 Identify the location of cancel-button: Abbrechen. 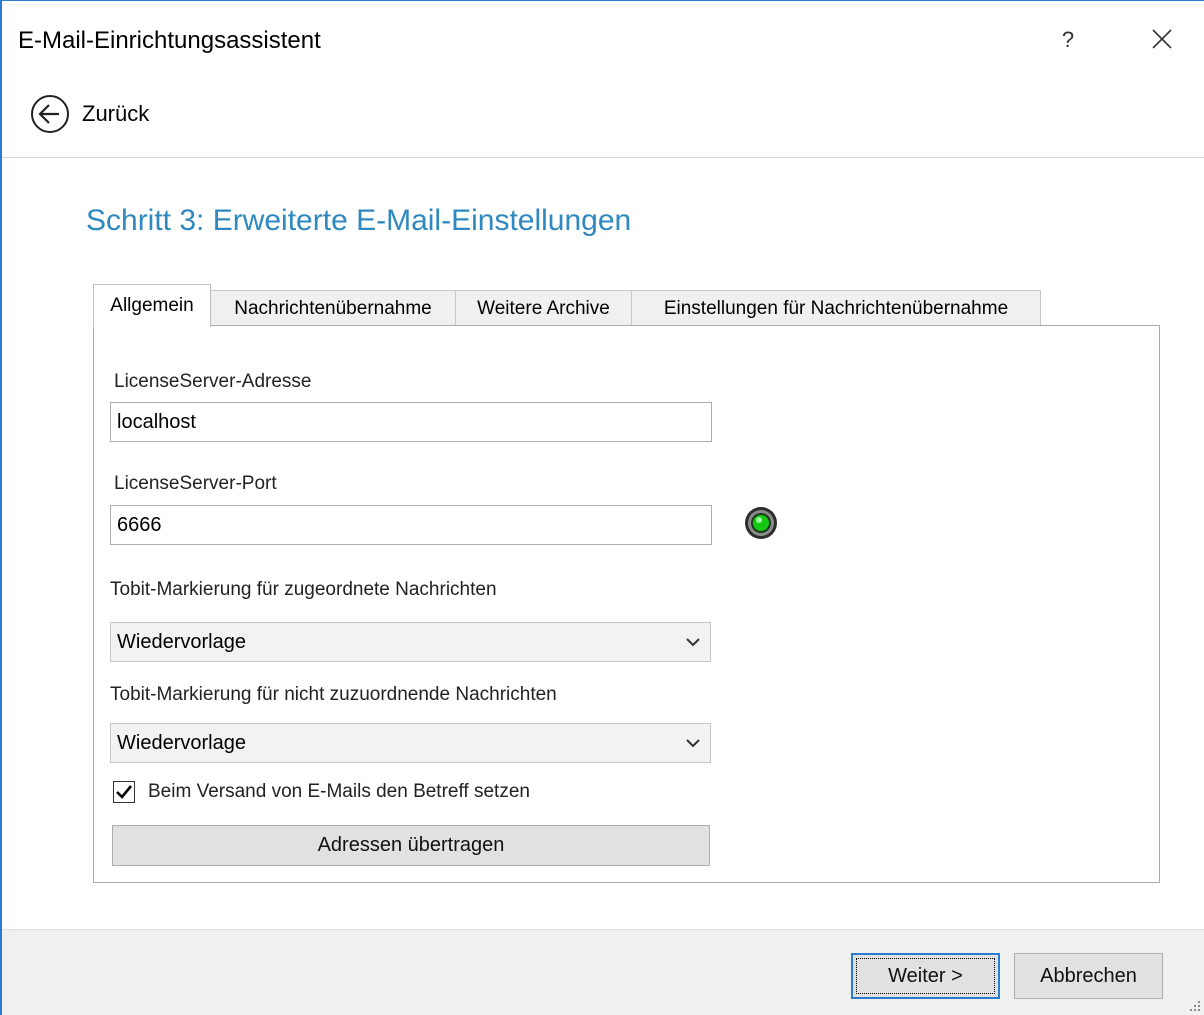
(1088, 976).